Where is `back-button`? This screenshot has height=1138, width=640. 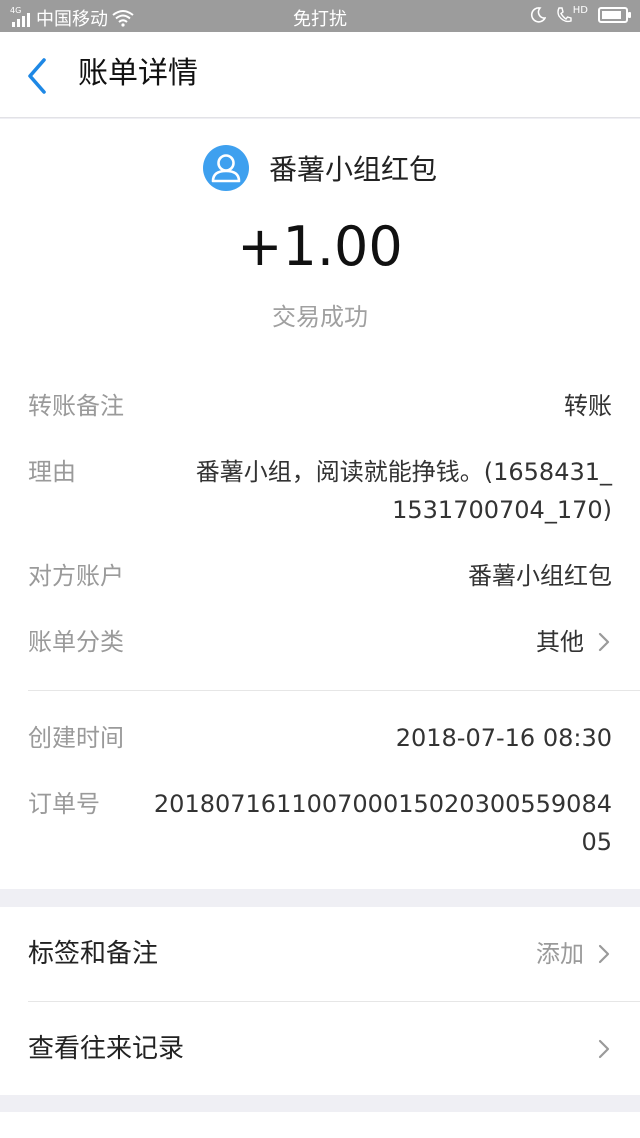 back-button is located at coordinates (38, 76).